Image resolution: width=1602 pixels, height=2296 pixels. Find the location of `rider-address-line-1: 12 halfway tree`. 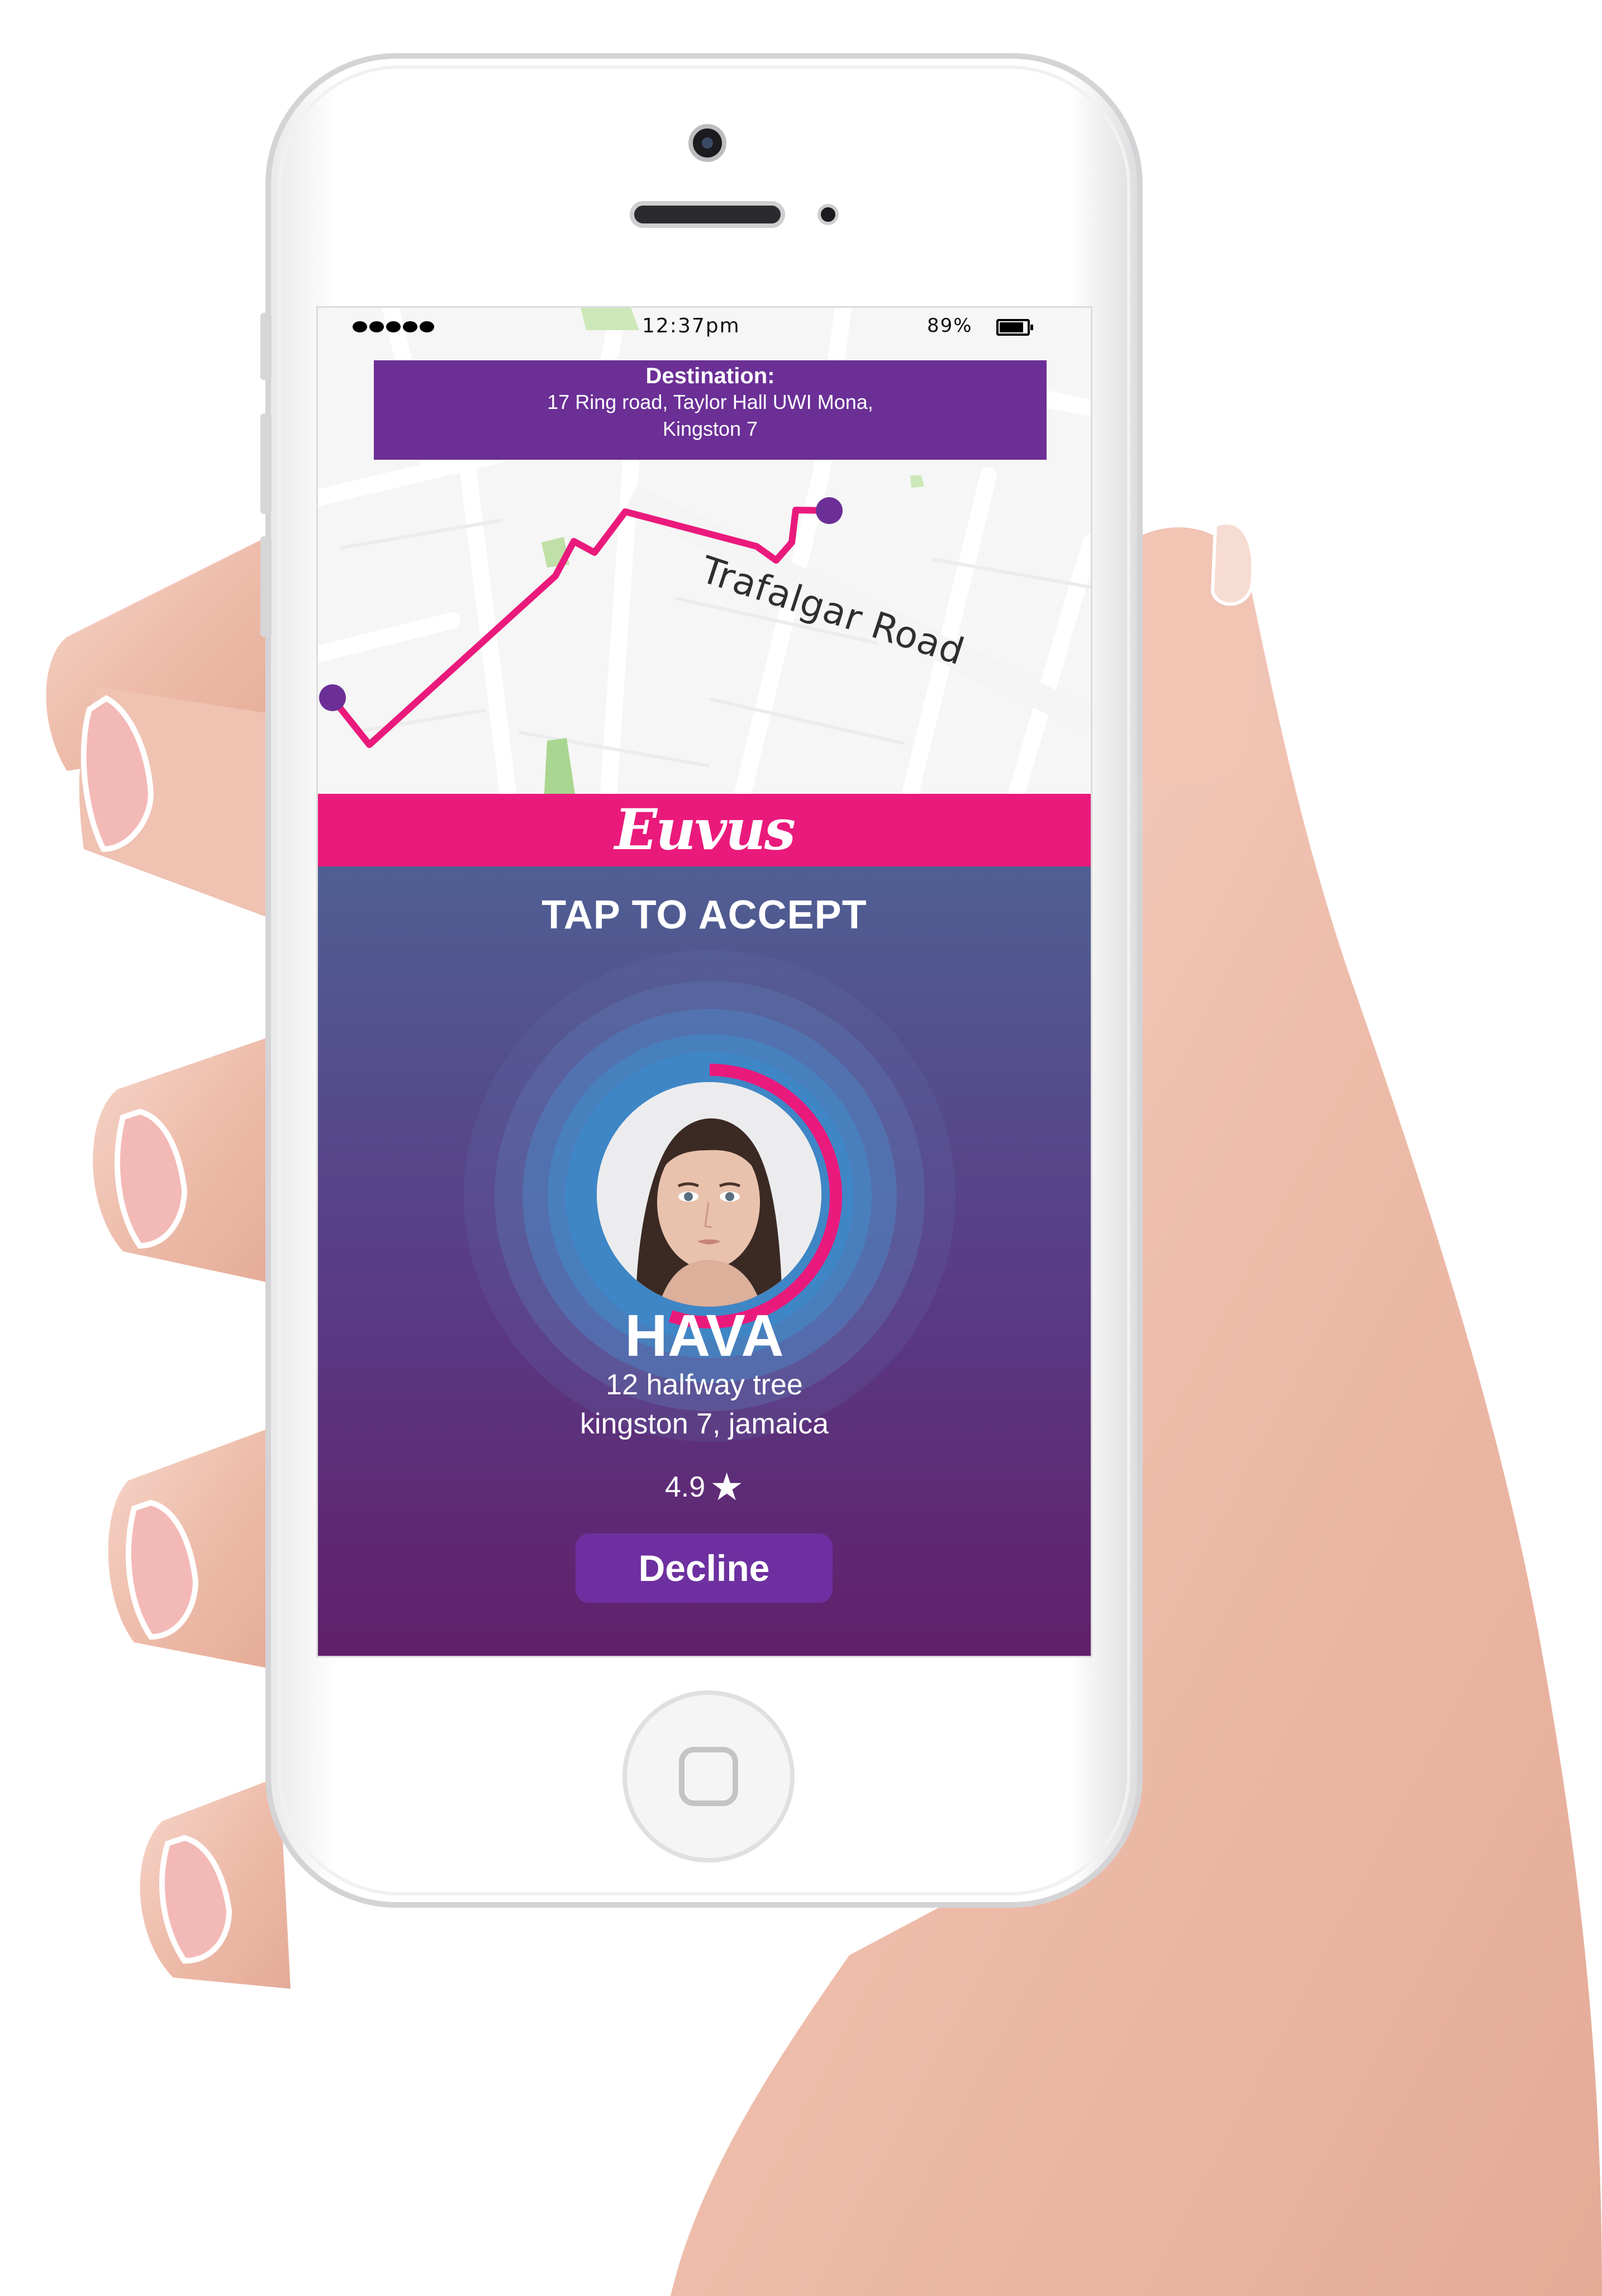

rider-address-line-1: 12 halfway tree is located at coordinates (704, 1385).